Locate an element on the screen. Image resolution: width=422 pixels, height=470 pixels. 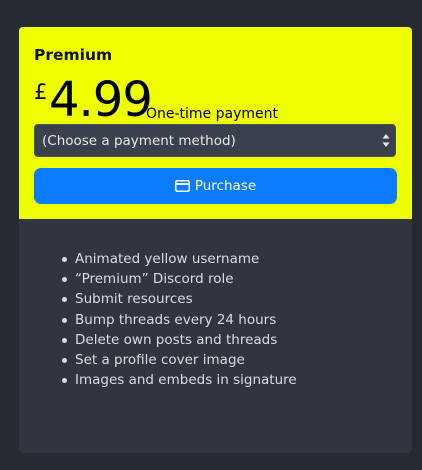
payment-method-value: (Choose a payment method) is located at coordinates (139, 141).